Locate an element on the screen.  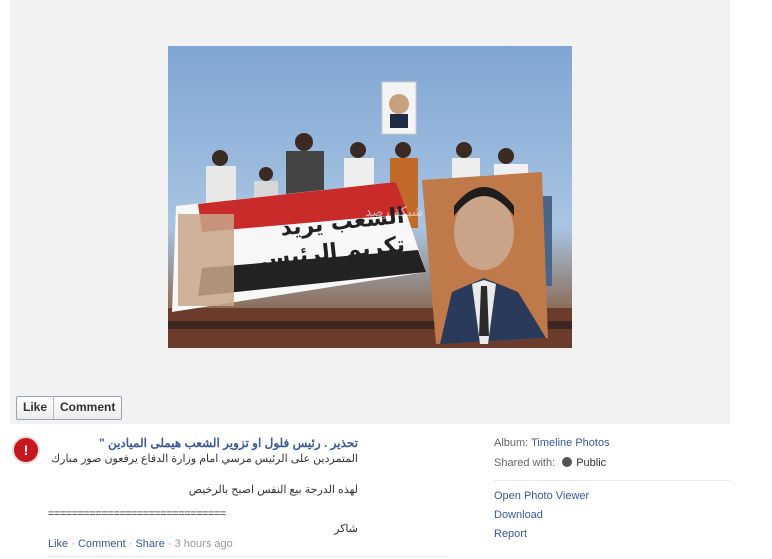
page-avatar: ! is located at coordinates (26, 450).